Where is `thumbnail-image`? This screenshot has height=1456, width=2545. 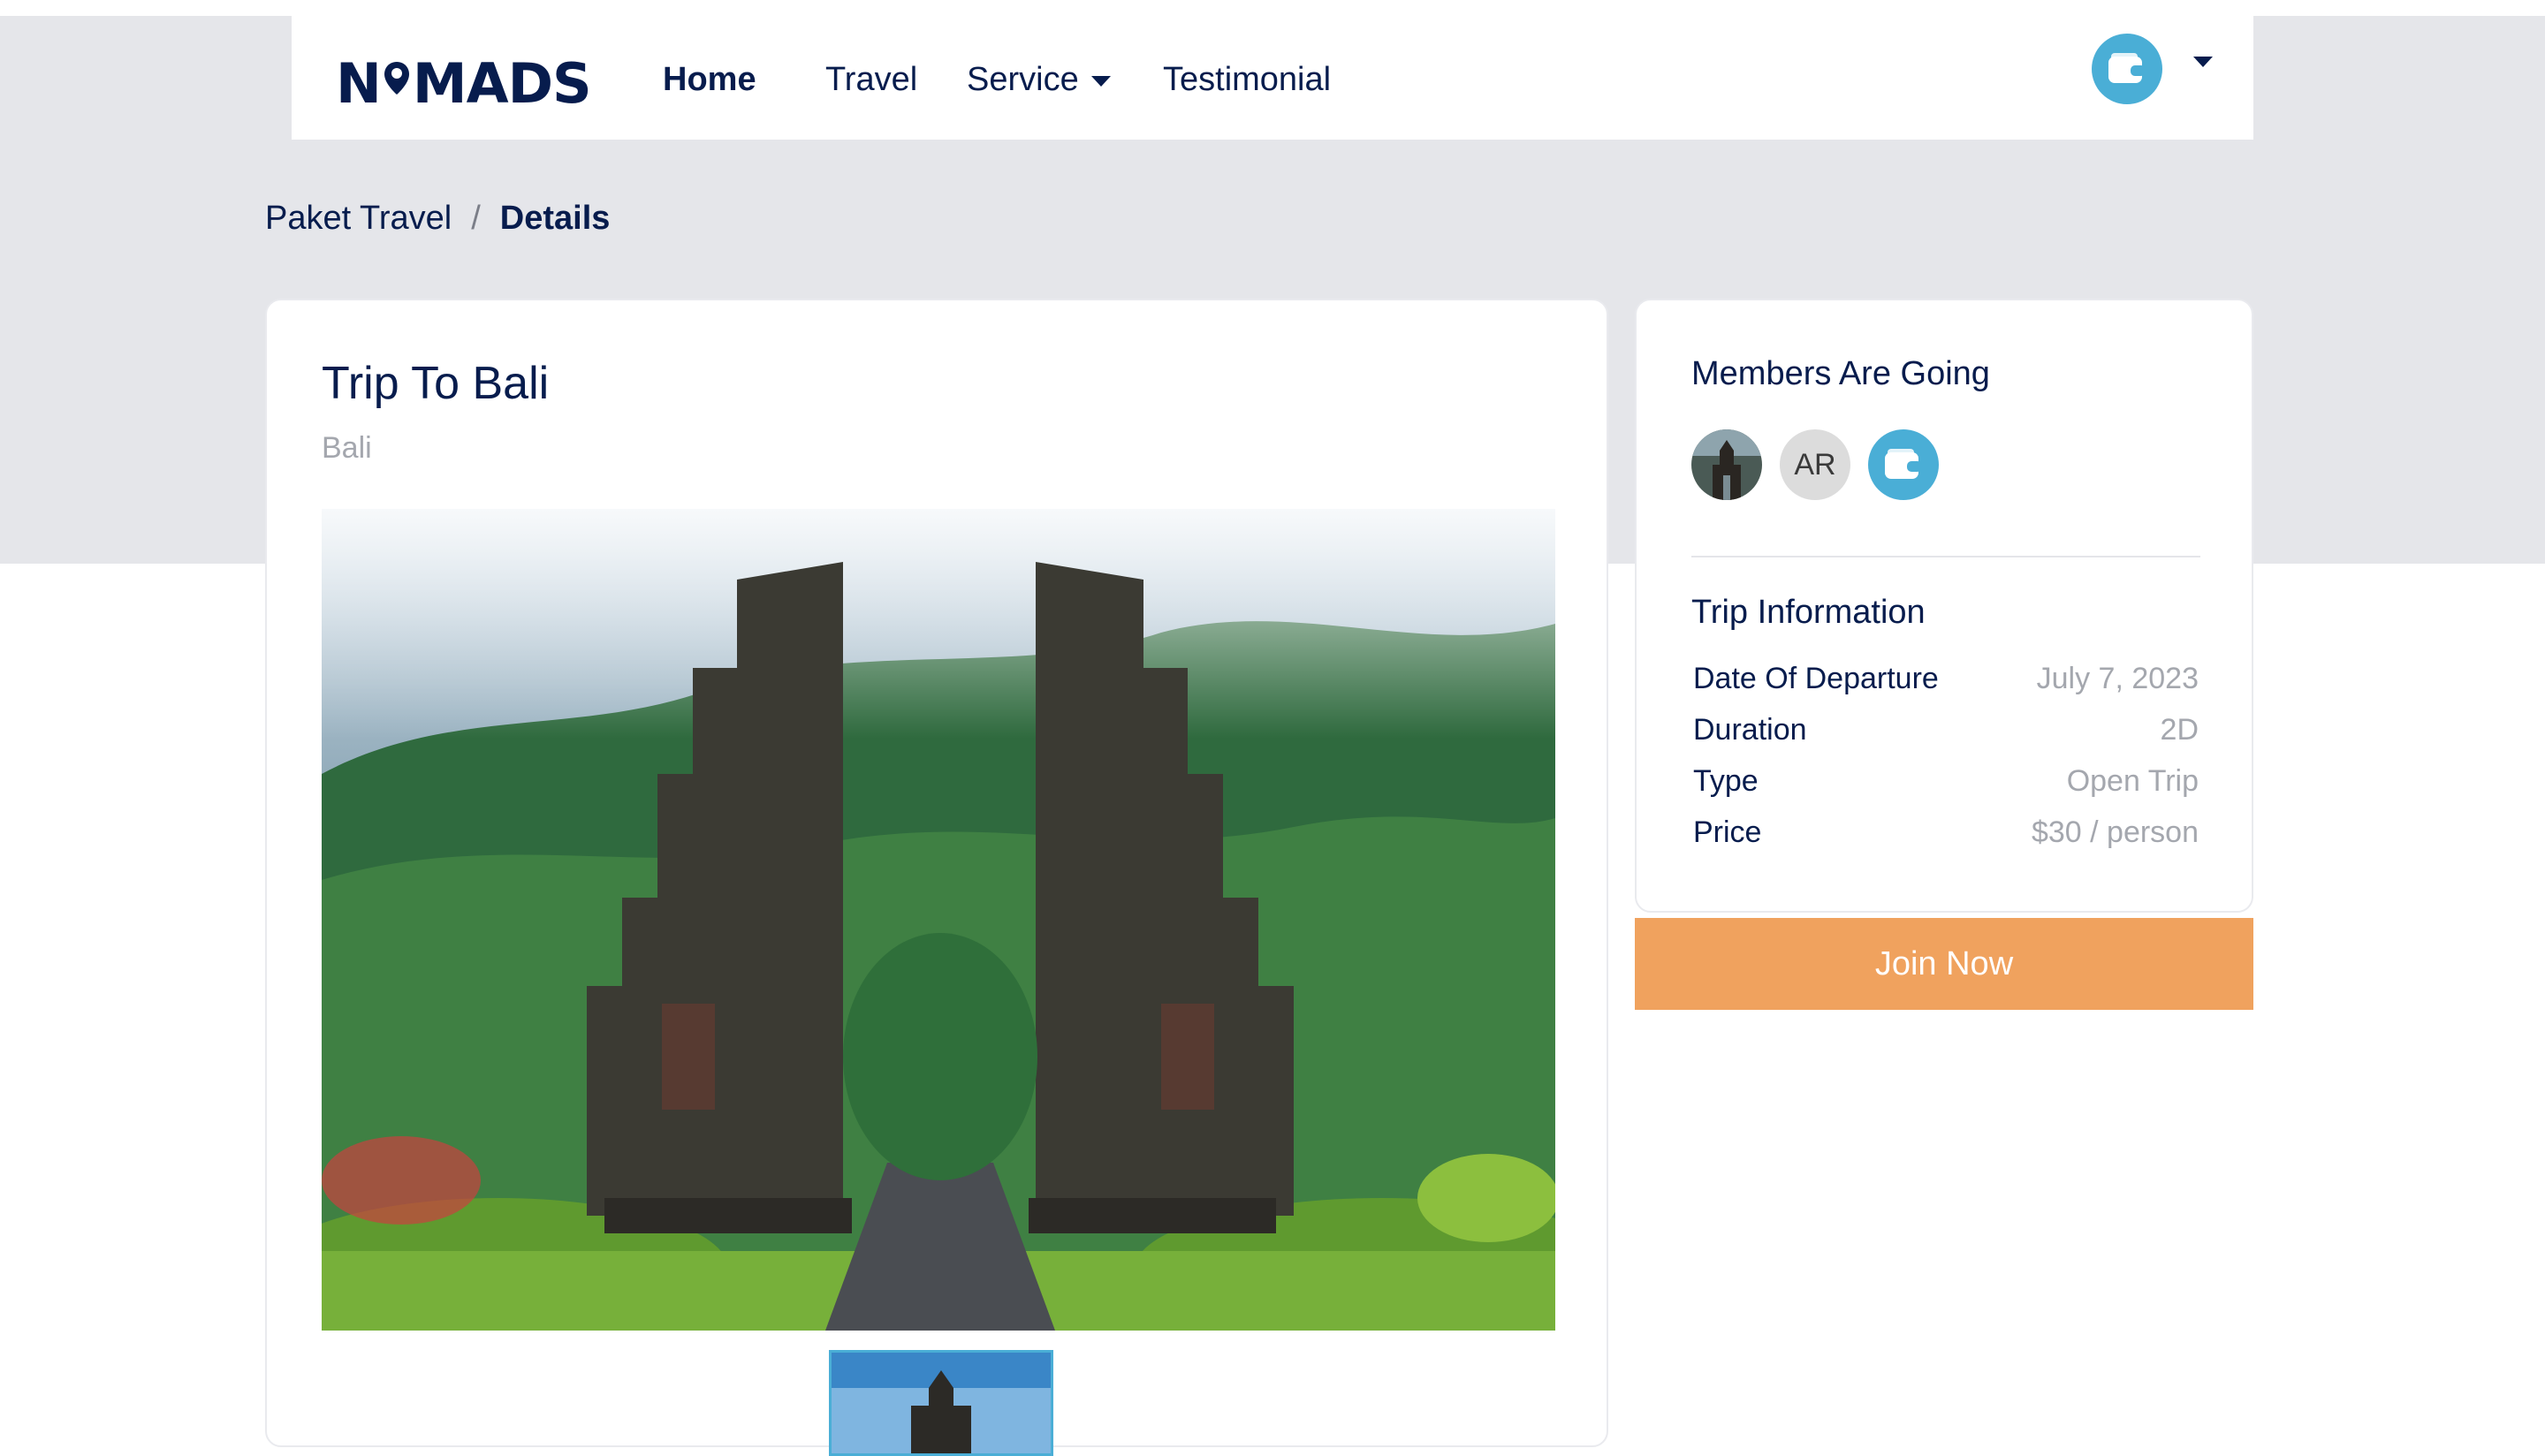 thumbnail-image is located at coordinates (941, 1403).